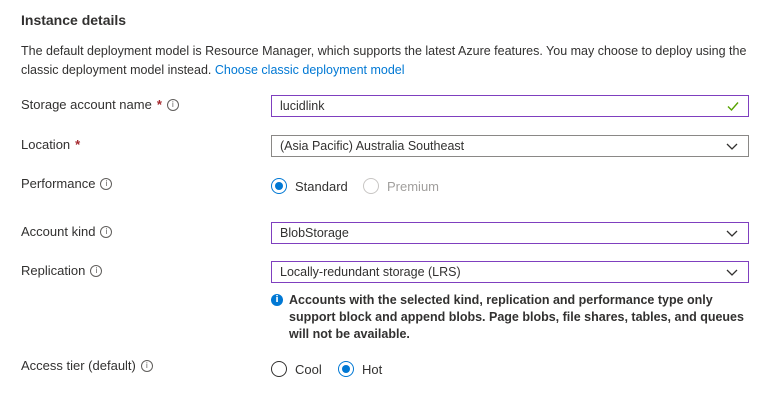  What do you see at coordinates (51, 144) in the screenshot?
I see `location-label: Location *` at bounding box center [51, 144].